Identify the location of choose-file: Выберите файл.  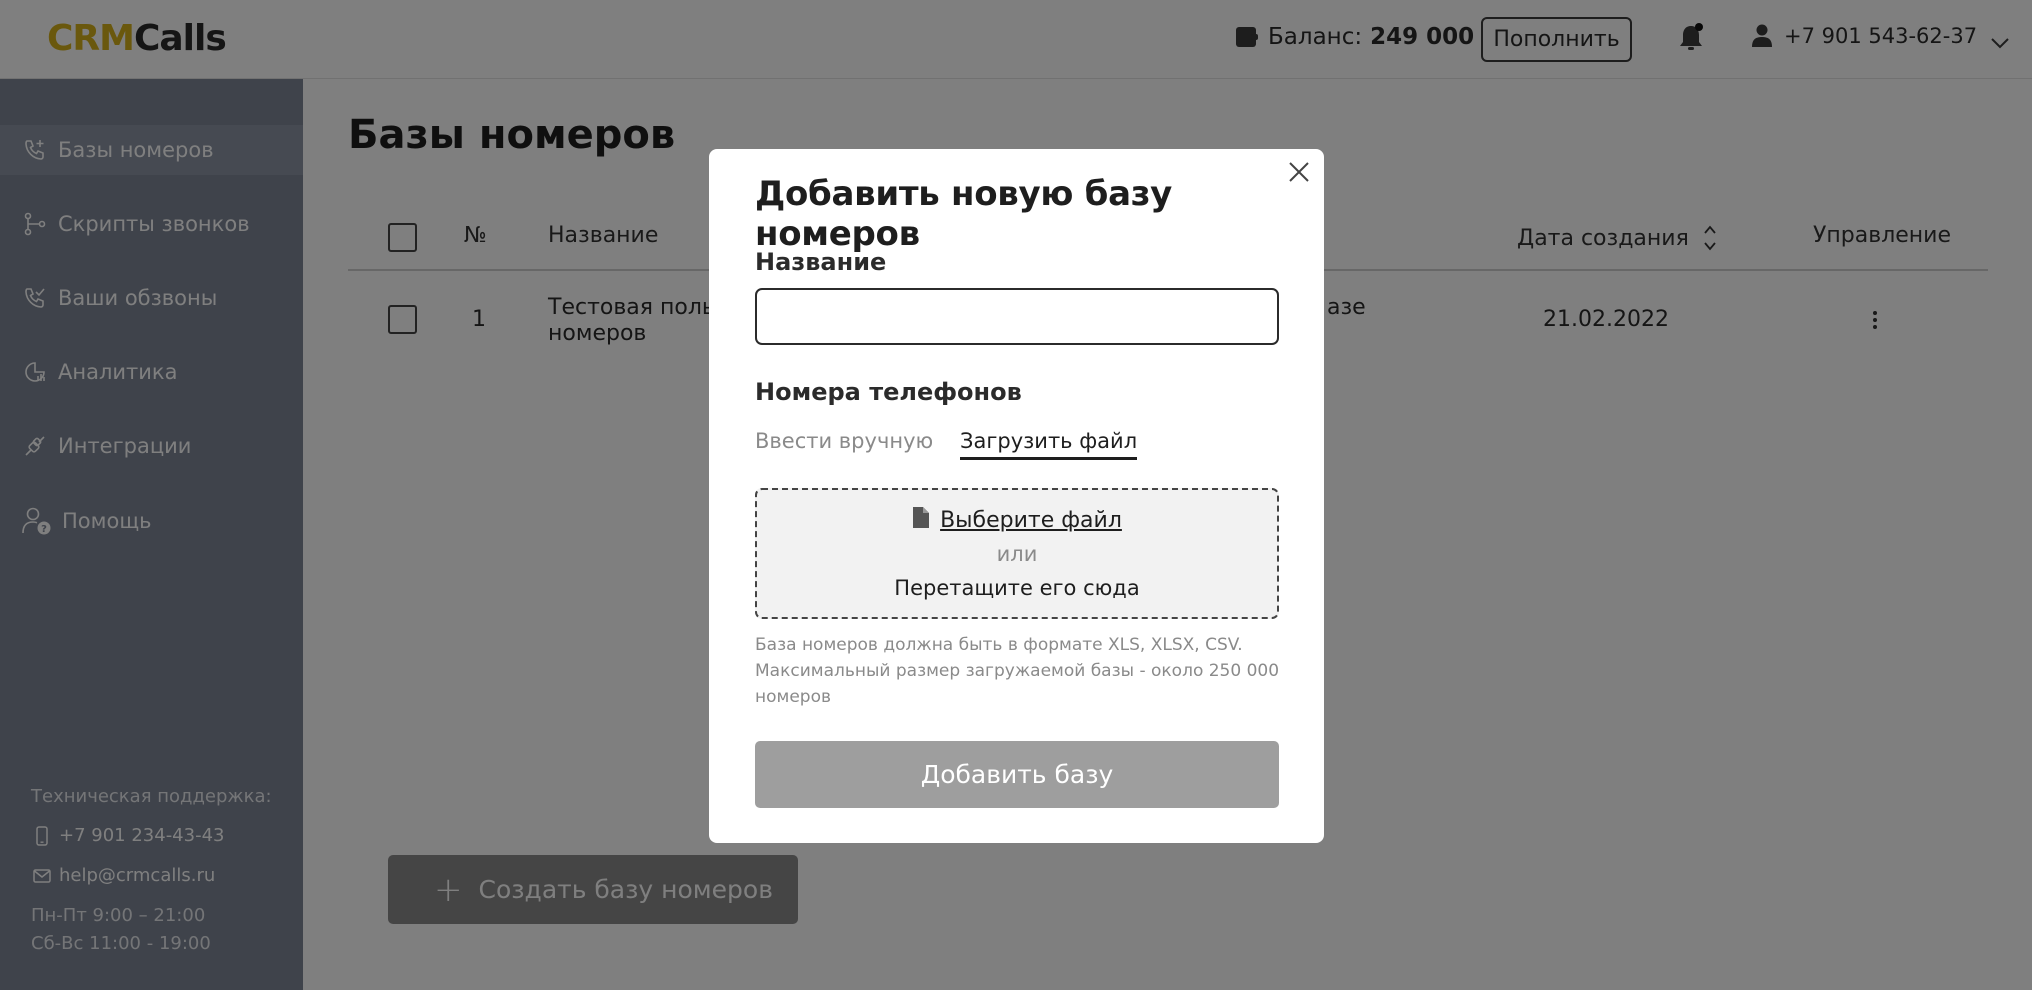
(1017, 520).